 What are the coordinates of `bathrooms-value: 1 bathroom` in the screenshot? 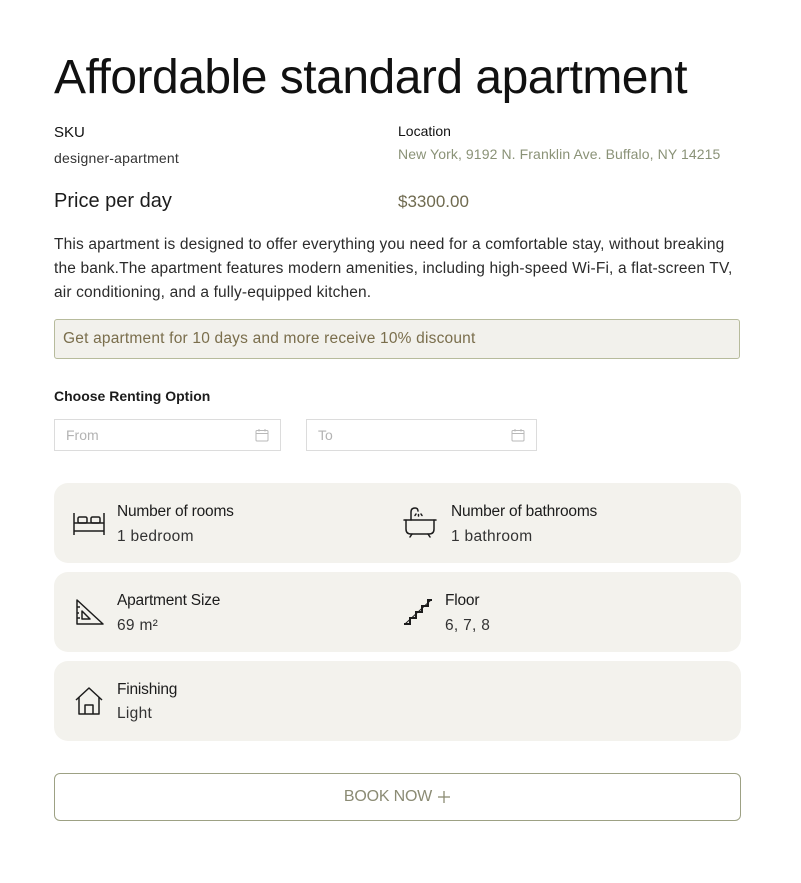 It's located at (492, 536).